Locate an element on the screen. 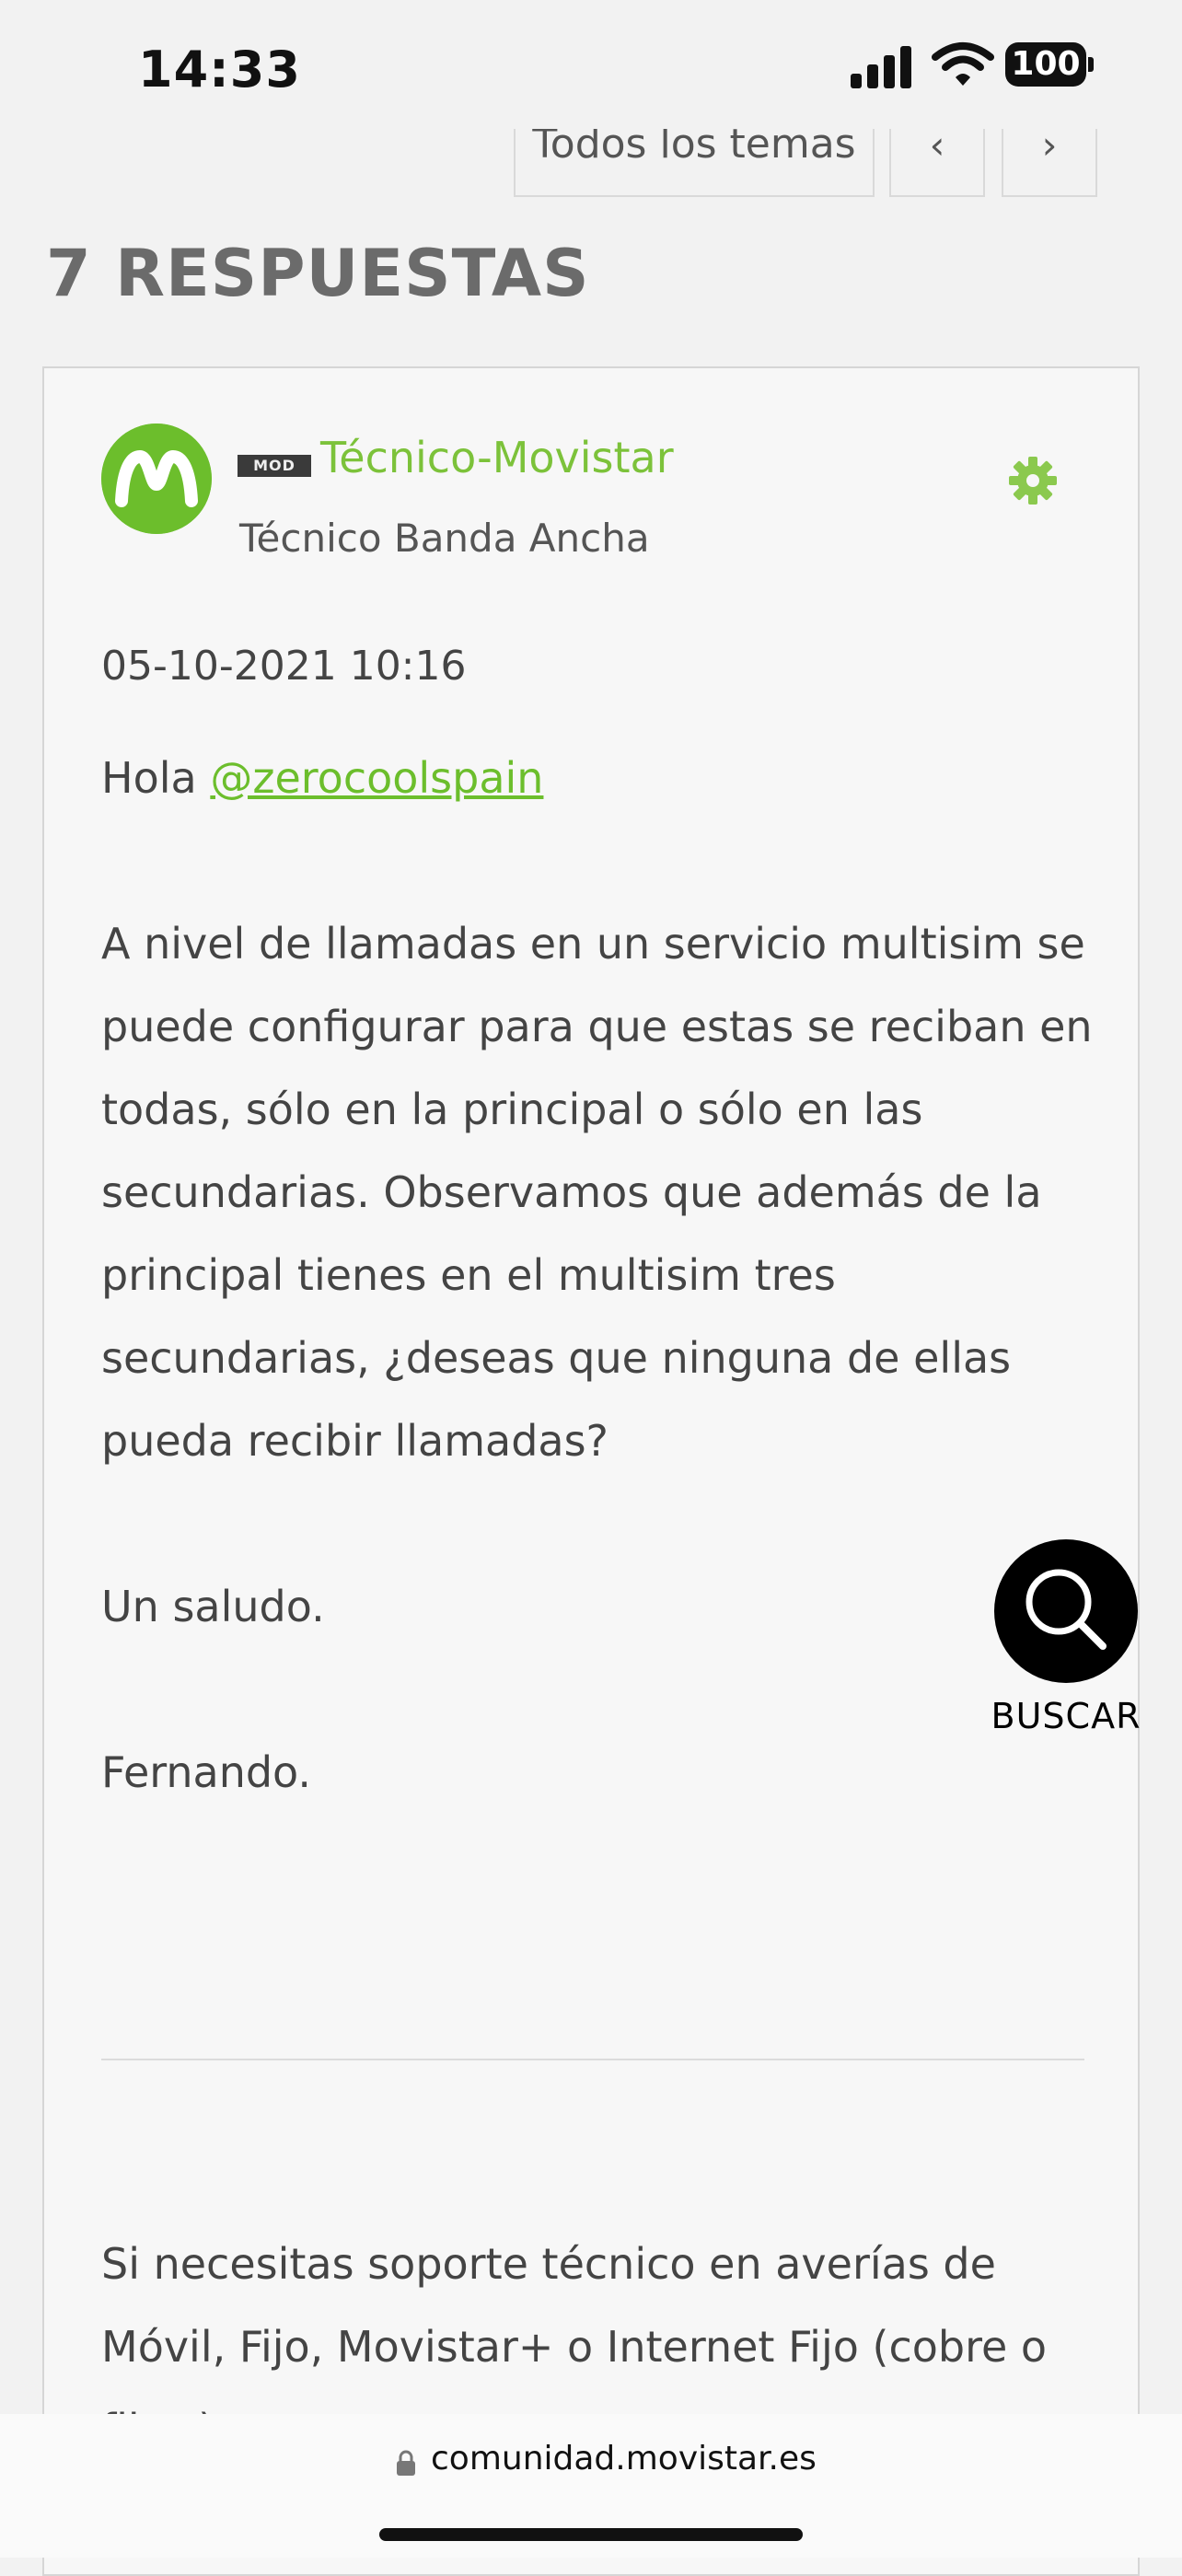  browser-address-bar: comunidad.movistar.es is located at coordinates (591, 2486).